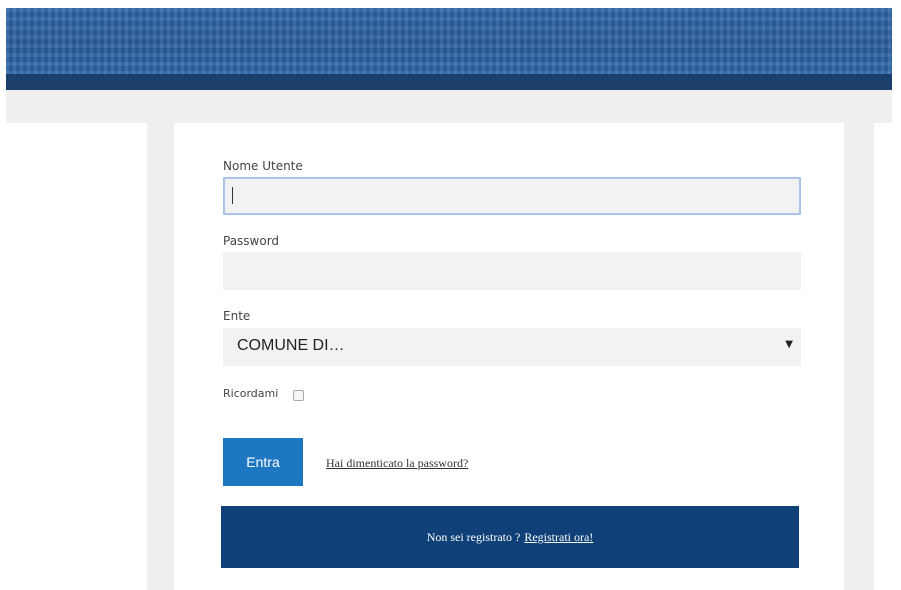 The height and width of the screenshot is (590, 901). I want to click on register-bar: Non sei registrato ? Registrati ora!, so click(510, 537).